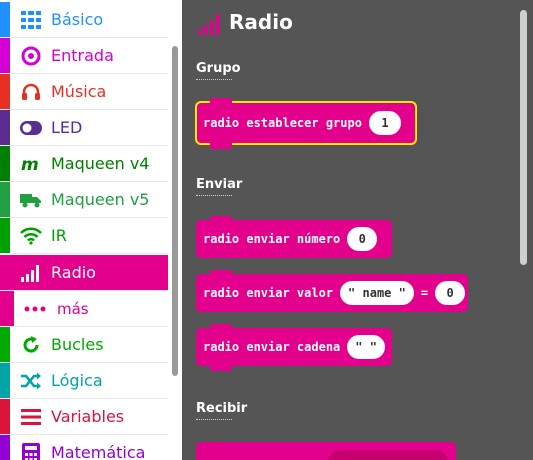  I want to click on category-label: Música, so click(79, 91).